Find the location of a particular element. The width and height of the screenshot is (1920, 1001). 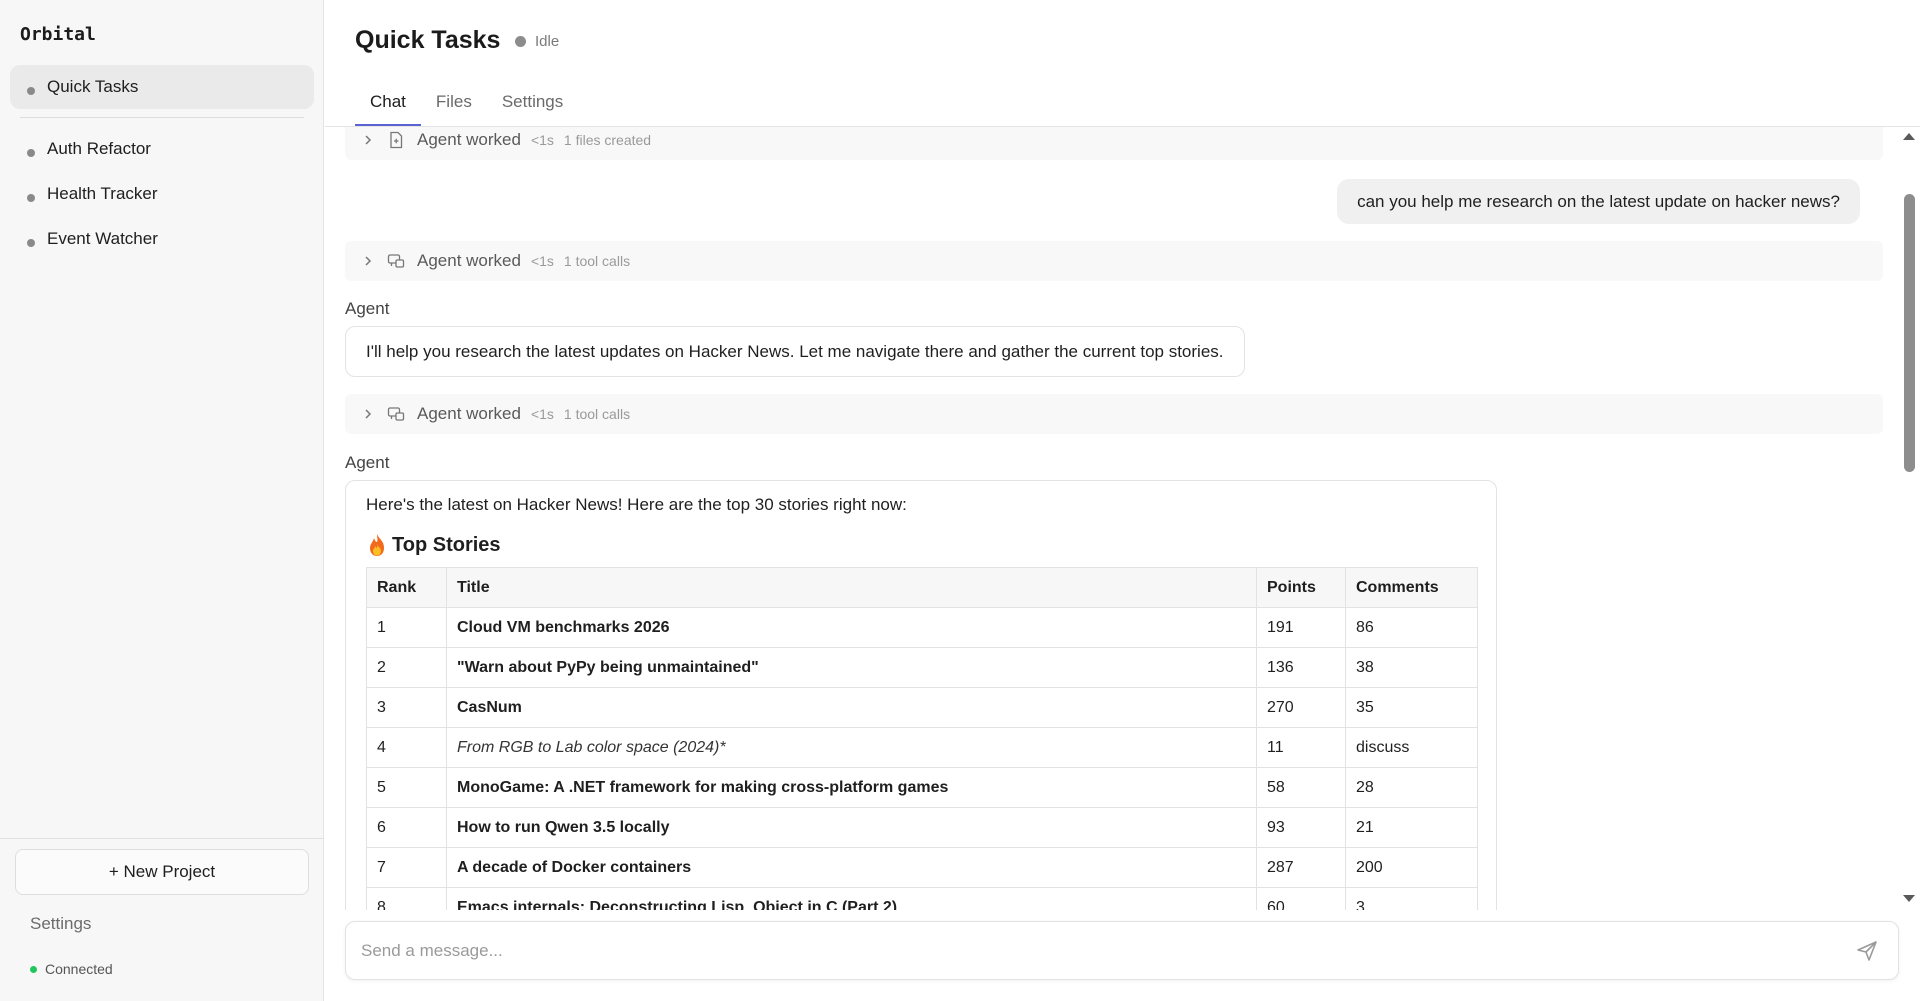

table-header-row: Rank Title Points Comments is located at coordinates (922, 587).